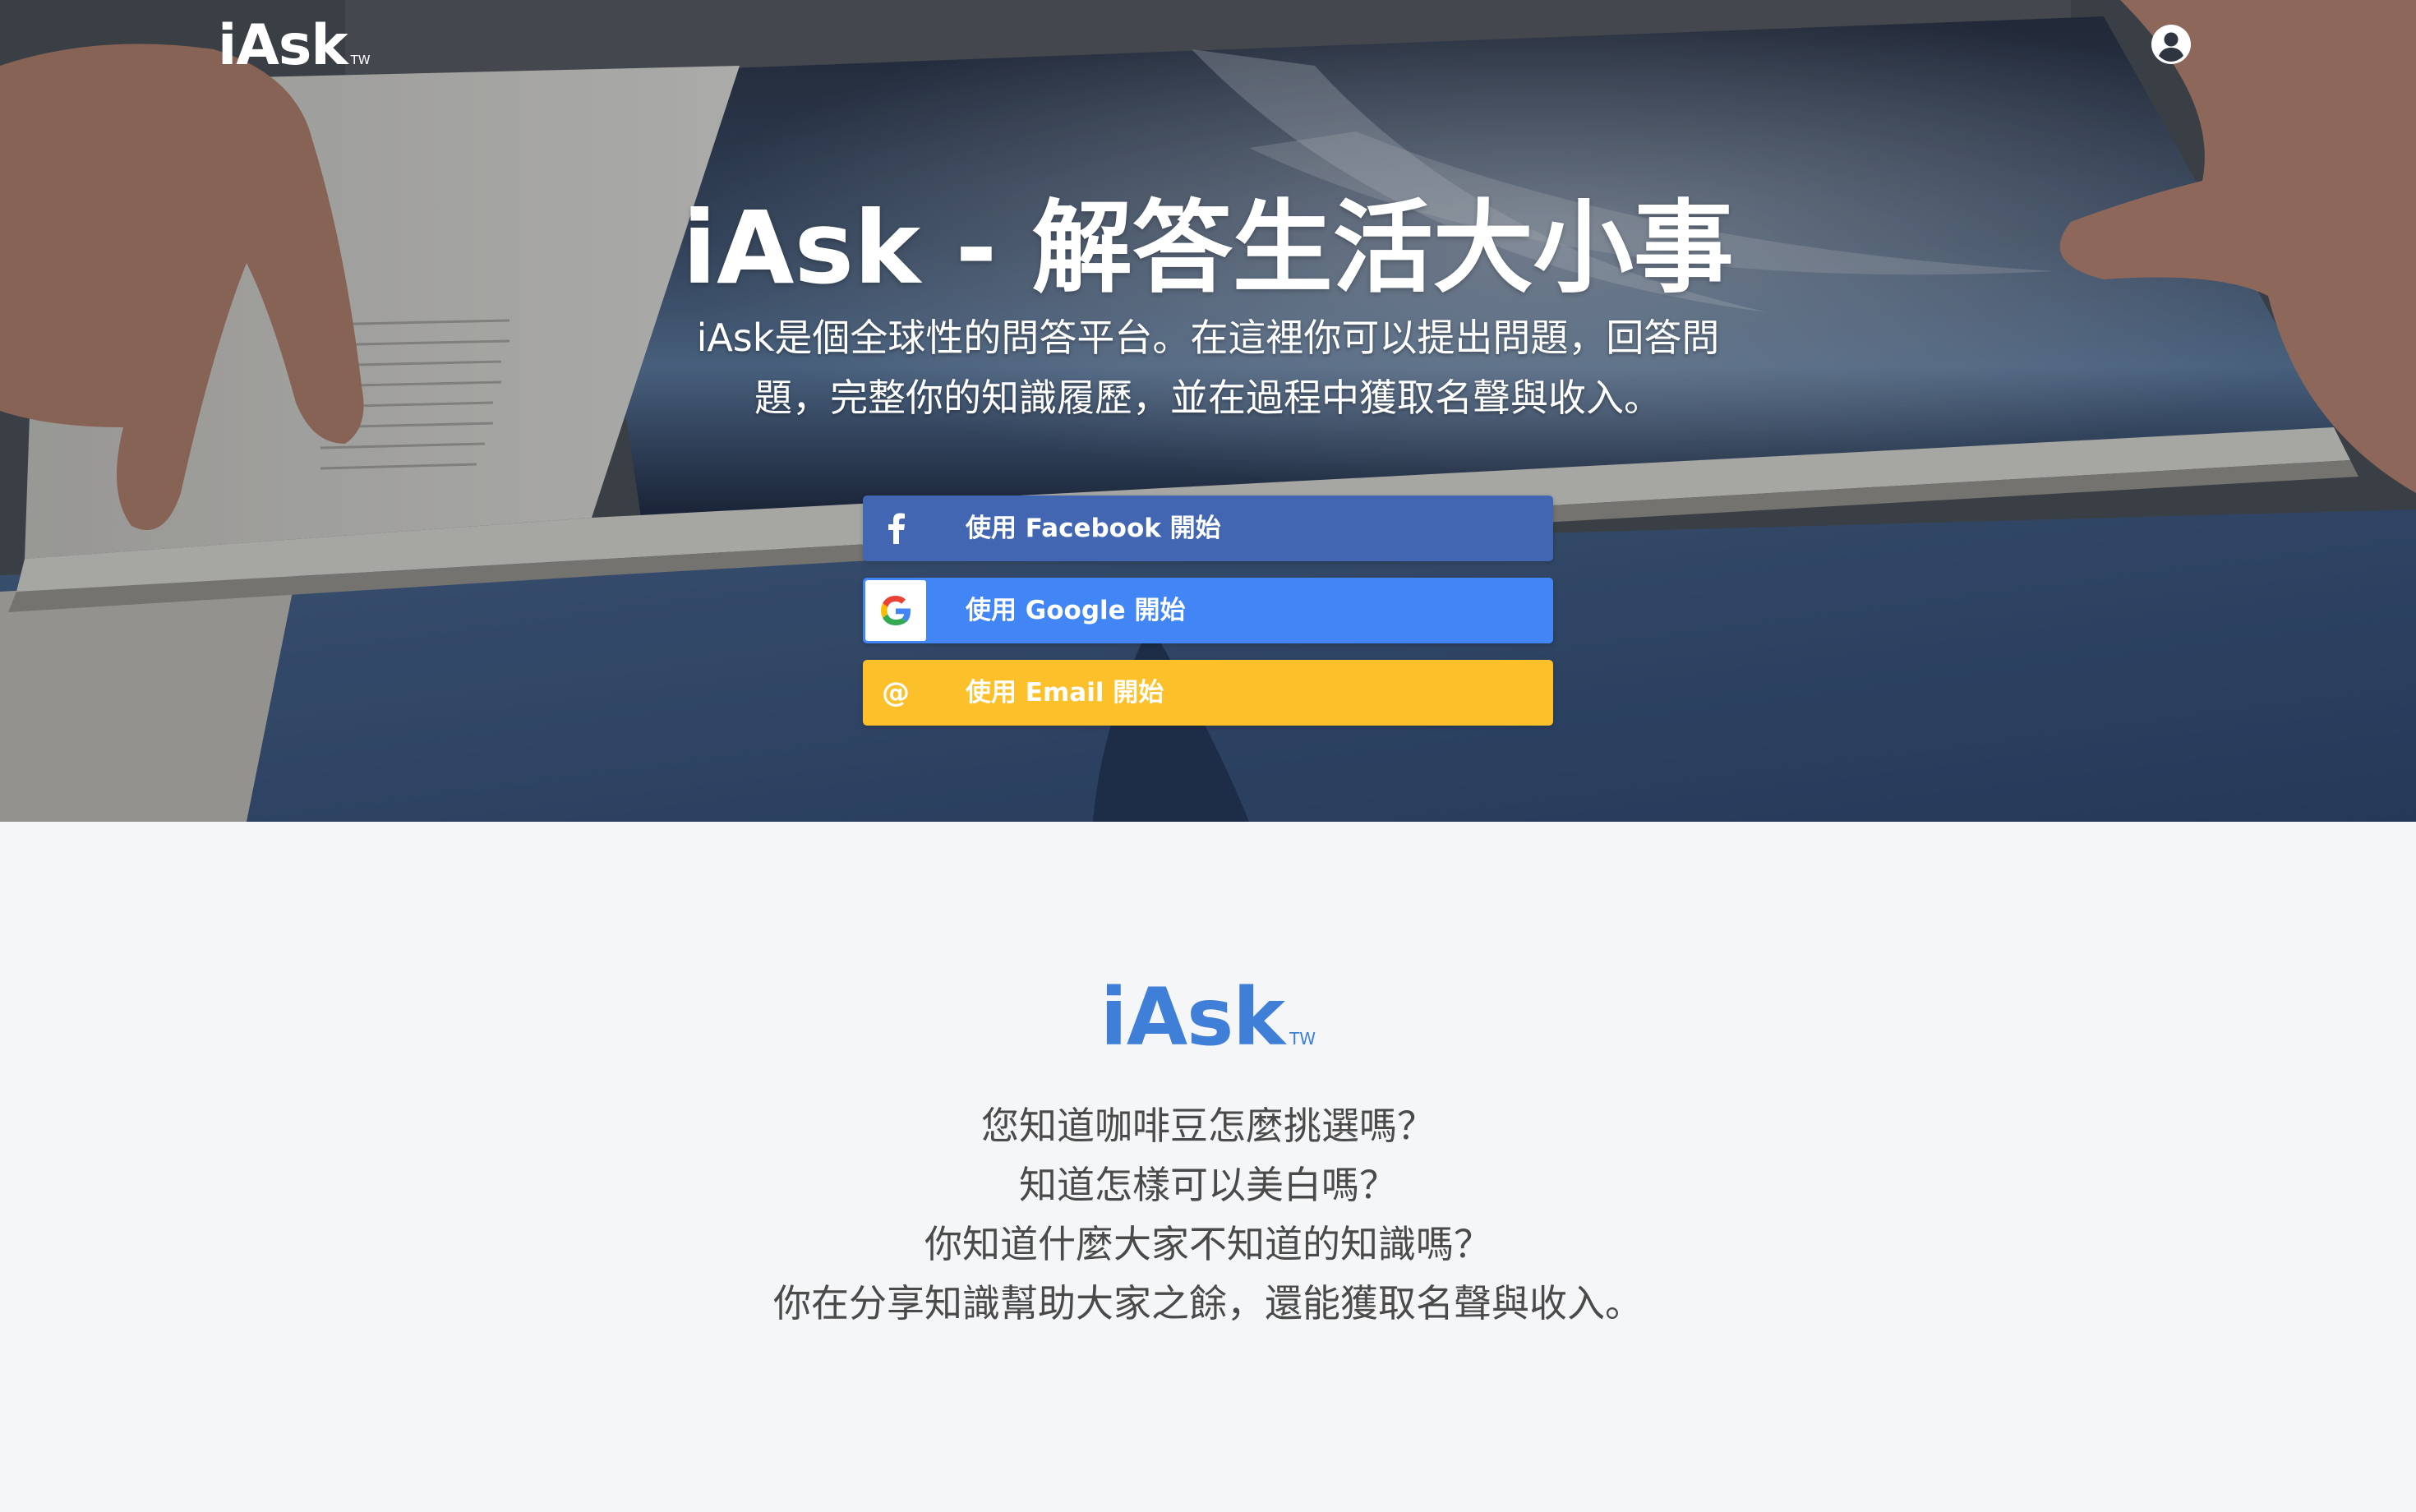 The height and width of the screenshot is (1512, 2416). Describe the element at coordinates (1094, 528) in the screenshot. I see `facebook-login-label: 使用 Facebook 開始` at that location.